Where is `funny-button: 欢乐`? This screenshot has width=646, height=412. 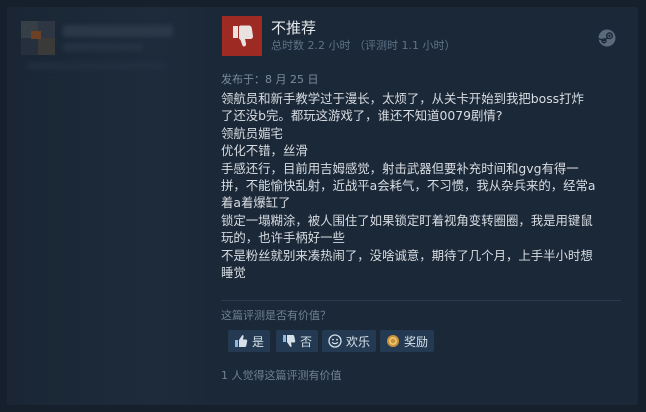 funny-button: 欢乐 is located at coordinates (349, 341).